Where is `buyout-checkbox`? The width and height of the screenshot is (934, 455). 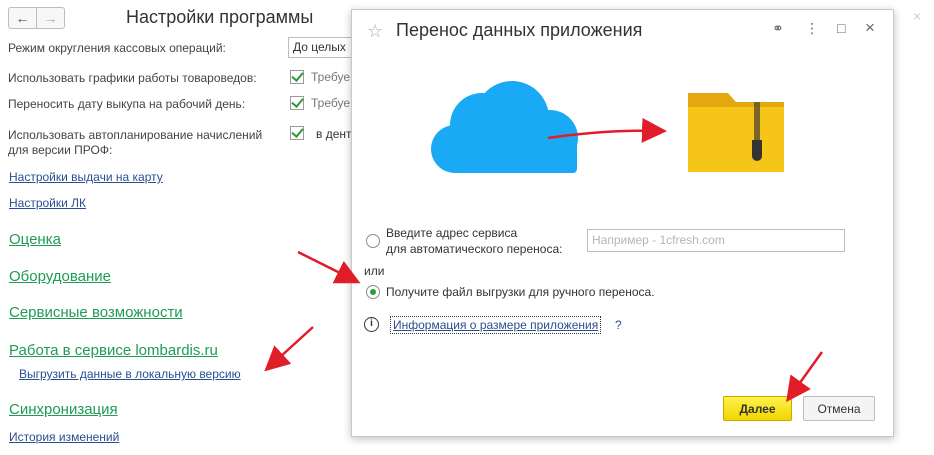
buyout-checkbox is located at coordinates (297, 103).